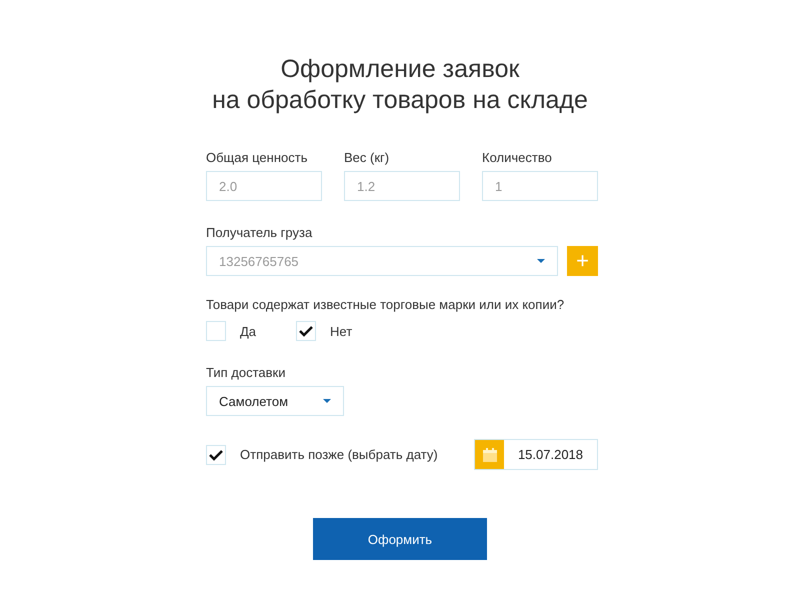 Image resolution: width=800 pixels, height=600 pixels. Describe the element at coordinates (264, 186) in the screenshot. I see `input-field: 2.0` at that location.